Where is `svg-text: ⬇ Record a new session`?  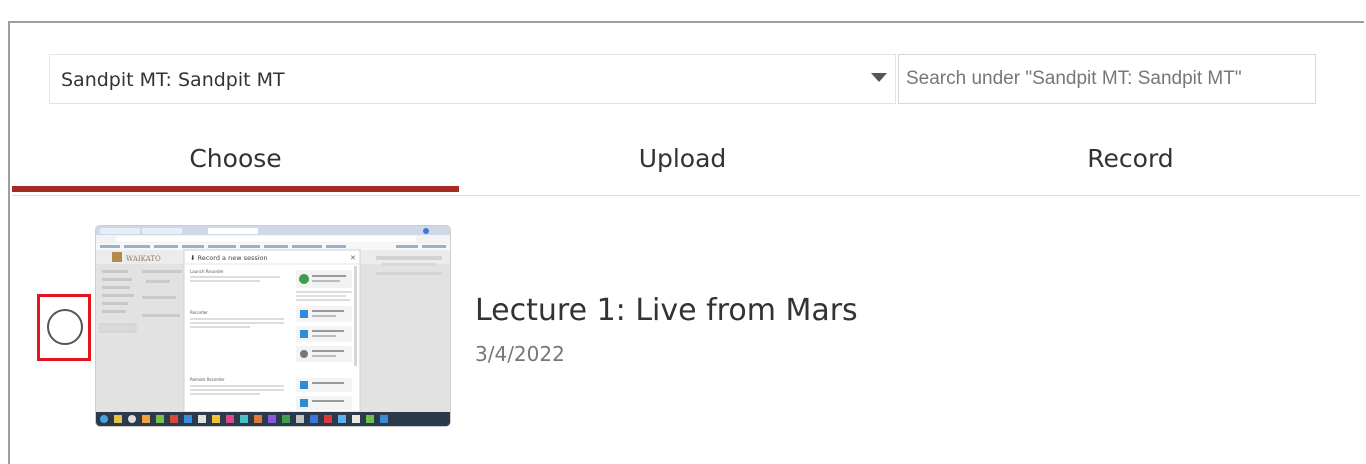 svg-text: ⬇ Record a new session is located at coordinates (229, 258).